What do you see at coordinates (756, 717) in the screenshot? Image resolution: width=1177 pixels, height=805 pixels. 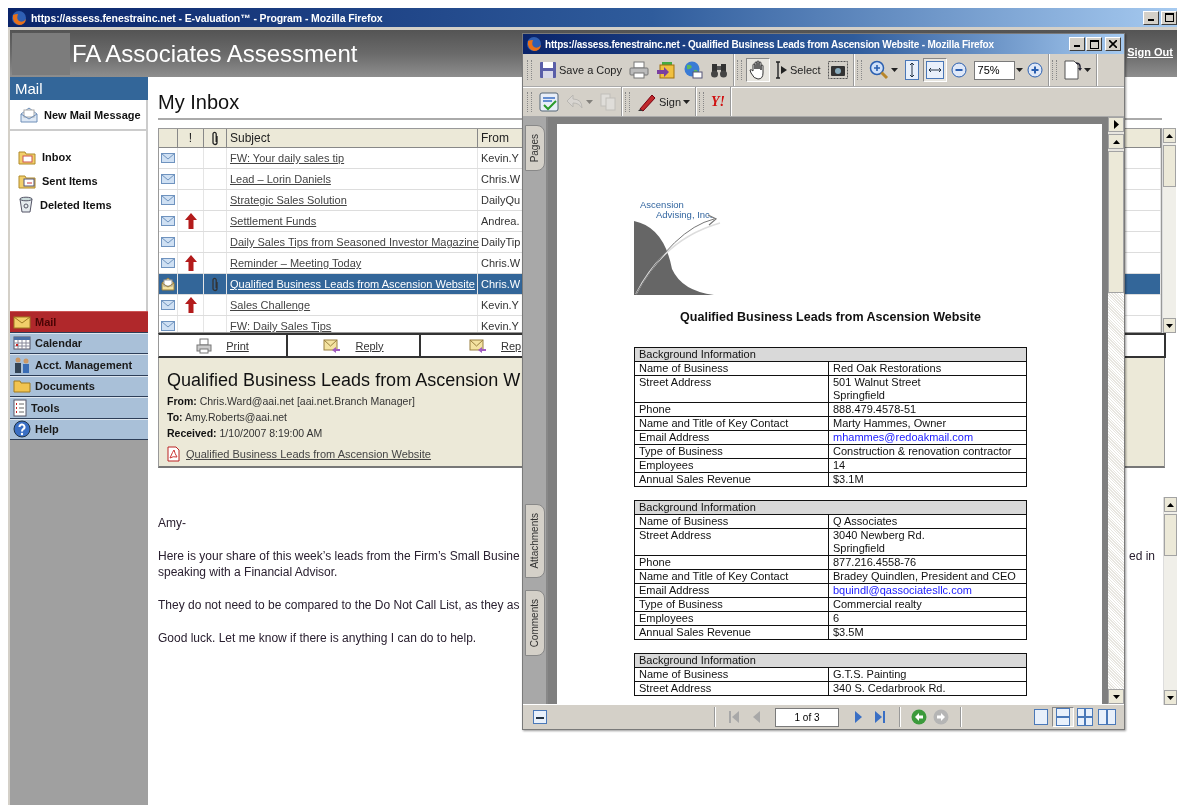 I see `previous-page-icon` at bounding box center [756, 717].